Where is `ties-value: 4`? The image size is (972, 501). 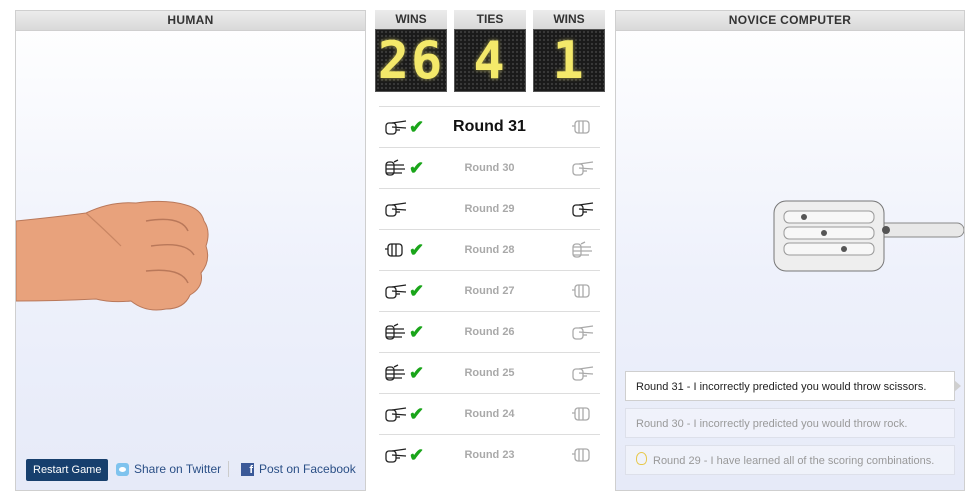 ties-value: 4 is located at coordinates (490, 60).